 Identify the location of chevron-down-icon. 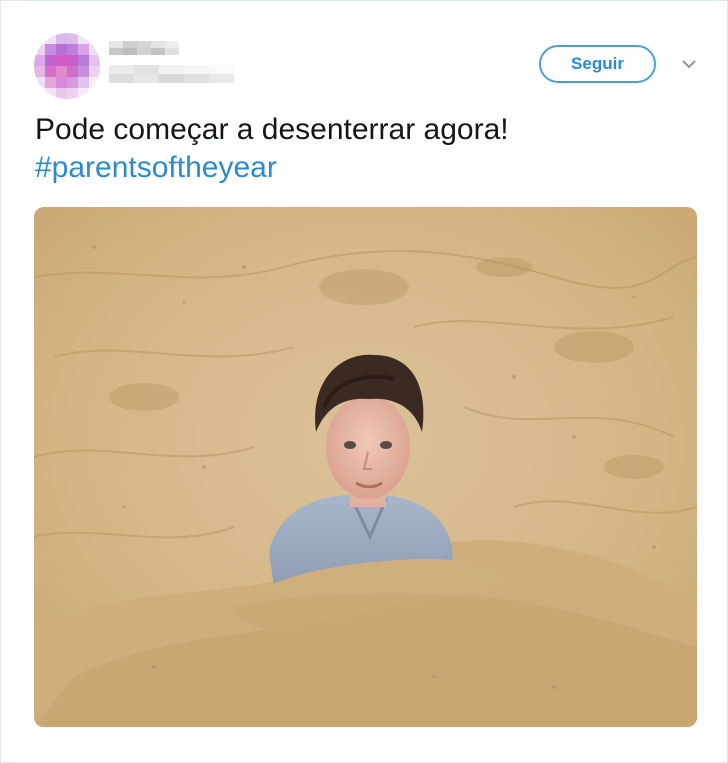
(689, 64).